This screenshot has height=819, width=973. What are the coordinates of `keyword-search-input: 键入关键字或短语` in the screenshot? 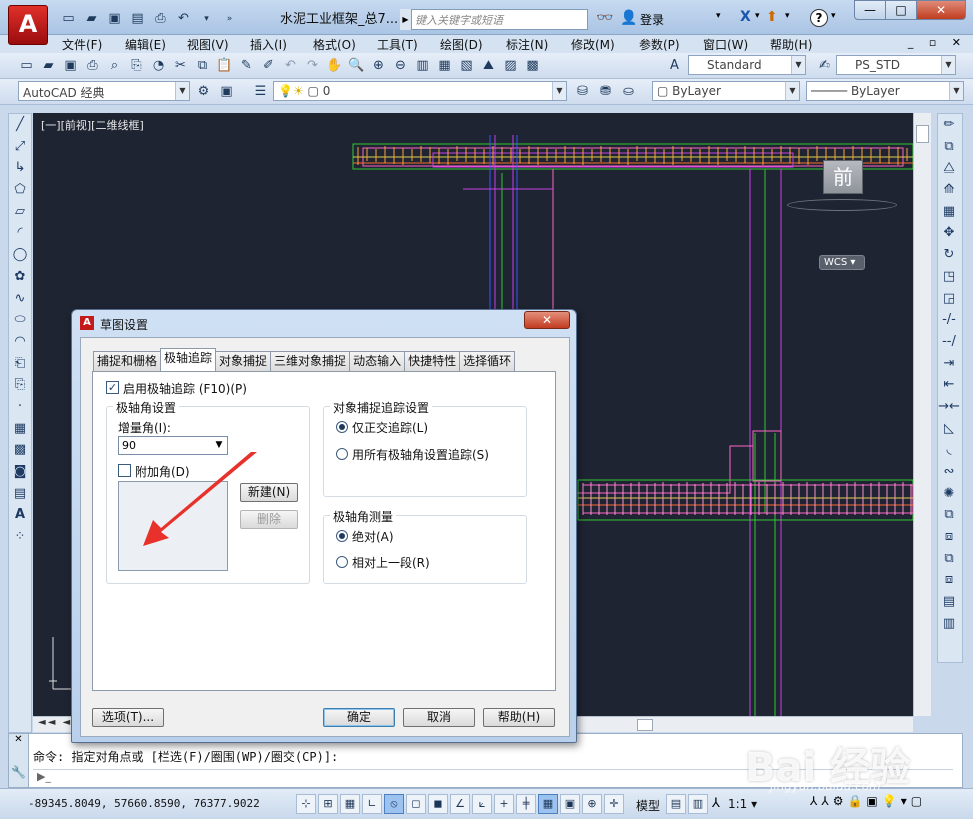 It's located at (494, 19).